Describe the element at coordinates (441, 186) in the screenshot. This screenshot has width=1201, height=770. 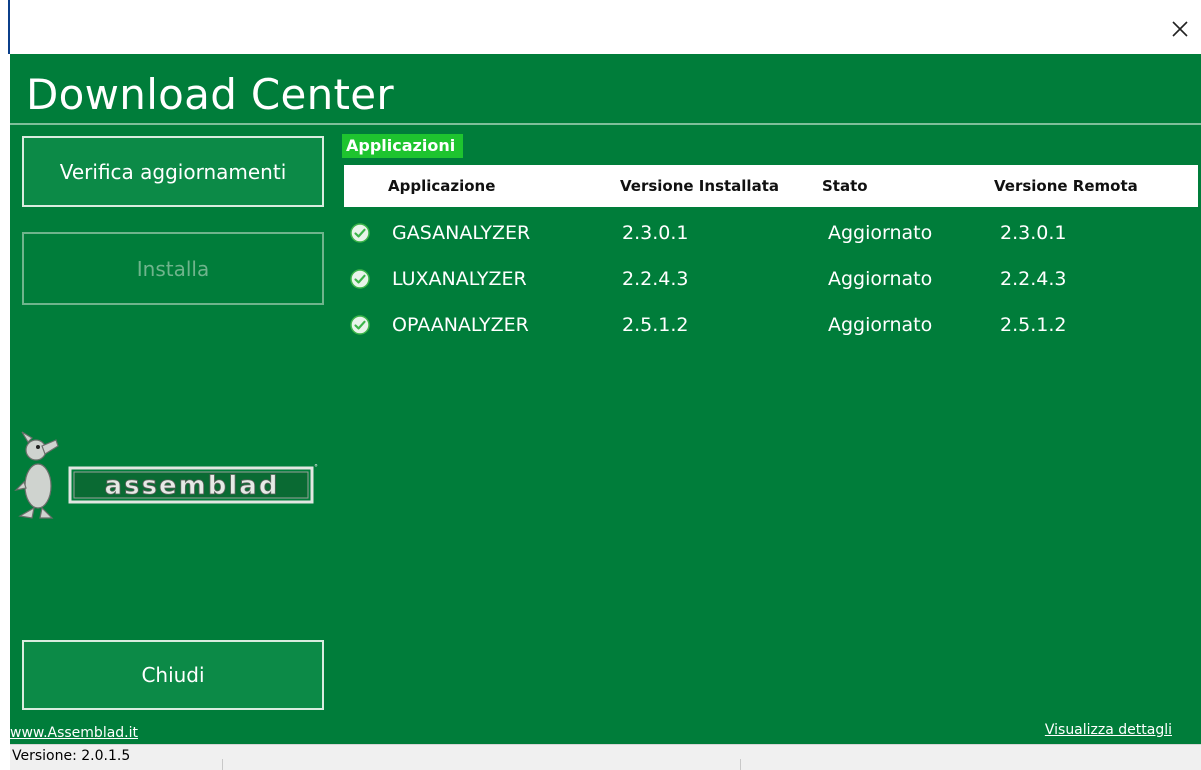
I see `column-header-application: Applicazione` at that location.